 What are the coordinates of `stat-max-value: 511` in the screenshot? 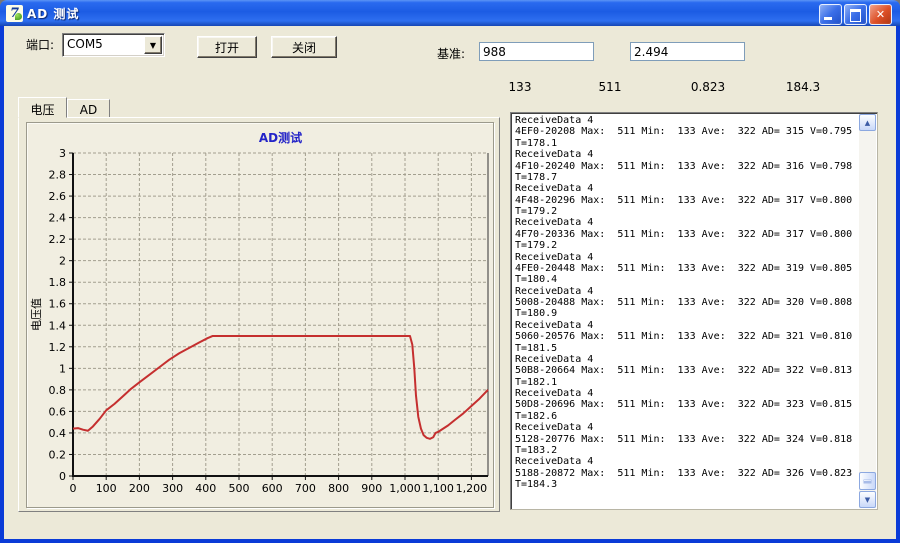 It's located at (610, 87).